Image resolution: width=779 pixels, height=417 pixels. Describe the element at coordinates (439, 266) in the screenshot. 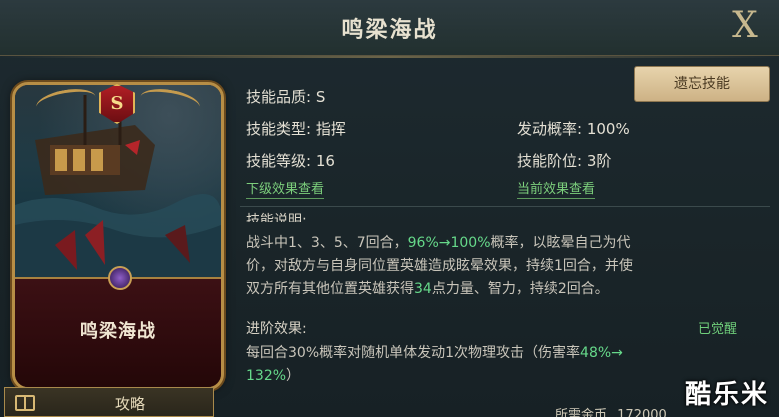

I see `description-line-2: 价，对敌方与自身同位置英雄造成眩晕效果，持续1回合，并使` at that location.